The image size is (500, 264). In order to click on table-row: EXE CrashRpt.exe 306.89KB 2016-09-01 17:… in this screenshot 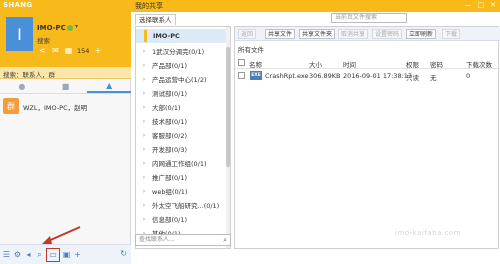, I will do `click(367, 76)`.